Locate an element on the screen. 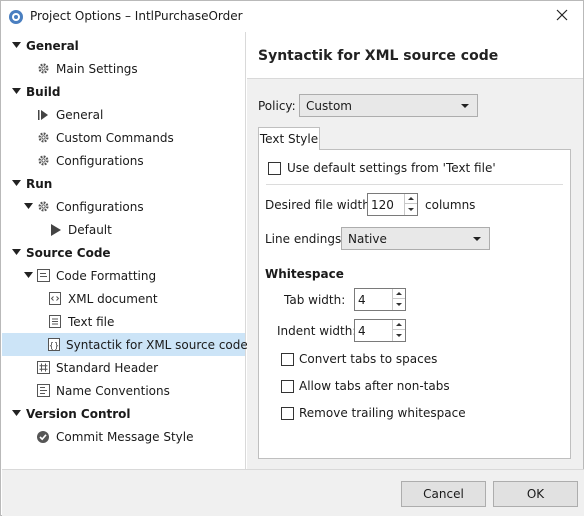 Image resolution: width=584 pixels, height=516 pixels. tab-width-stepper: 4 is located at coordinates (380, 299).